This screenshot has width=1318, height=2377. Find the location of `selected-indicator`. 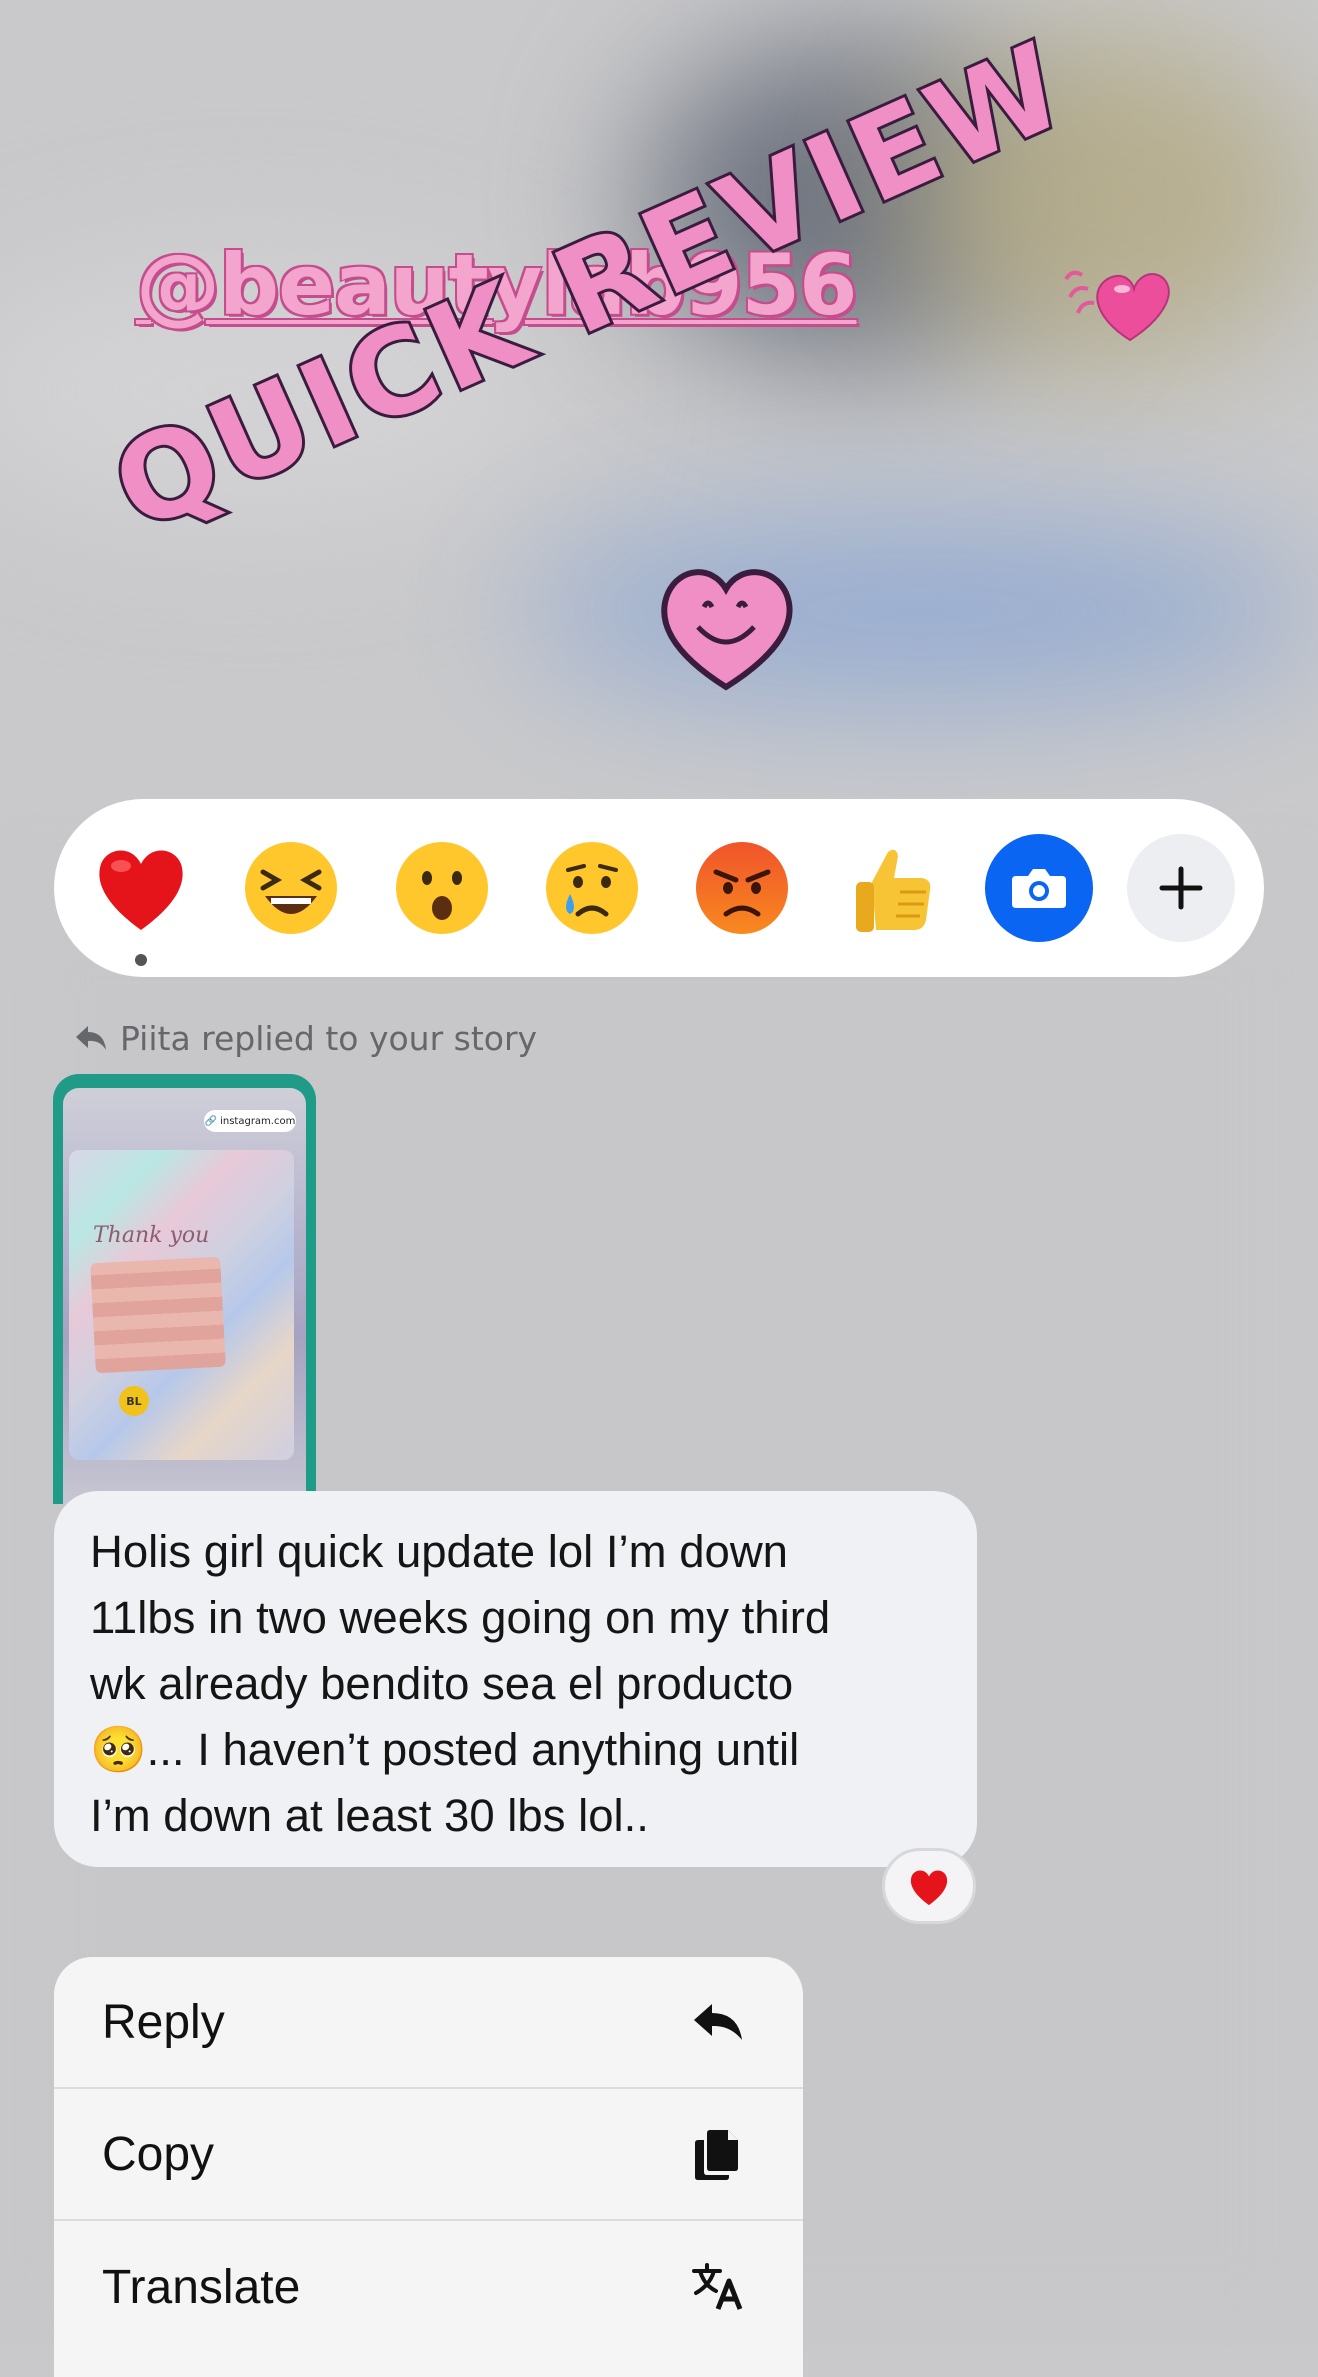

selected-indicator is located at coordinates (141, 960).